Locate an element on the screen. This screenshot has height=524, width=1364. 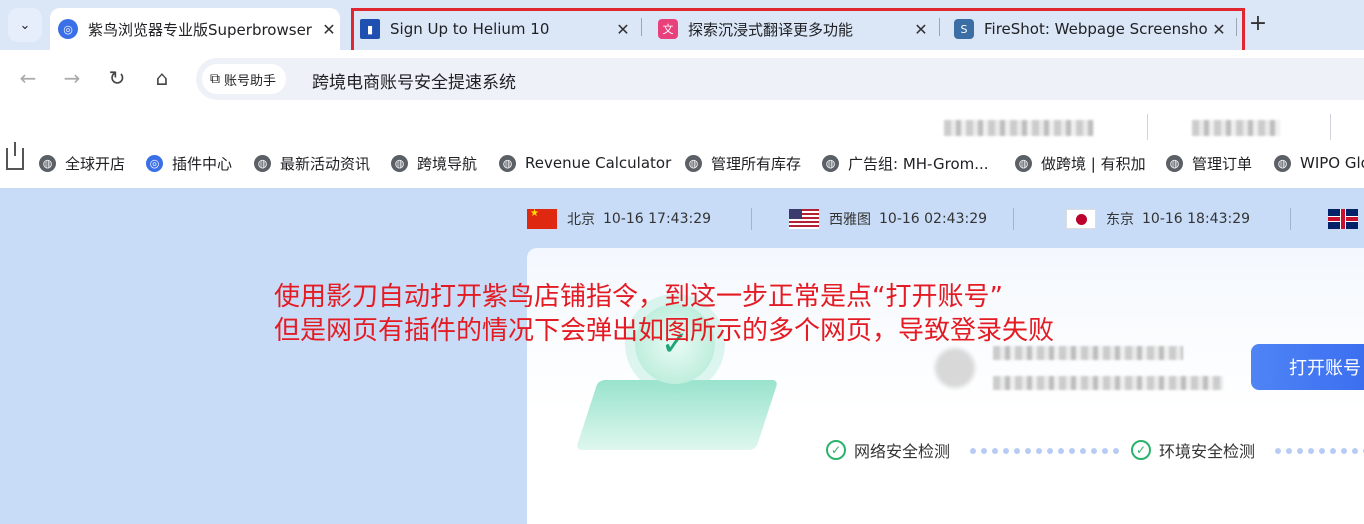
close-icon: ✕ is located at coordinates (329, 29).